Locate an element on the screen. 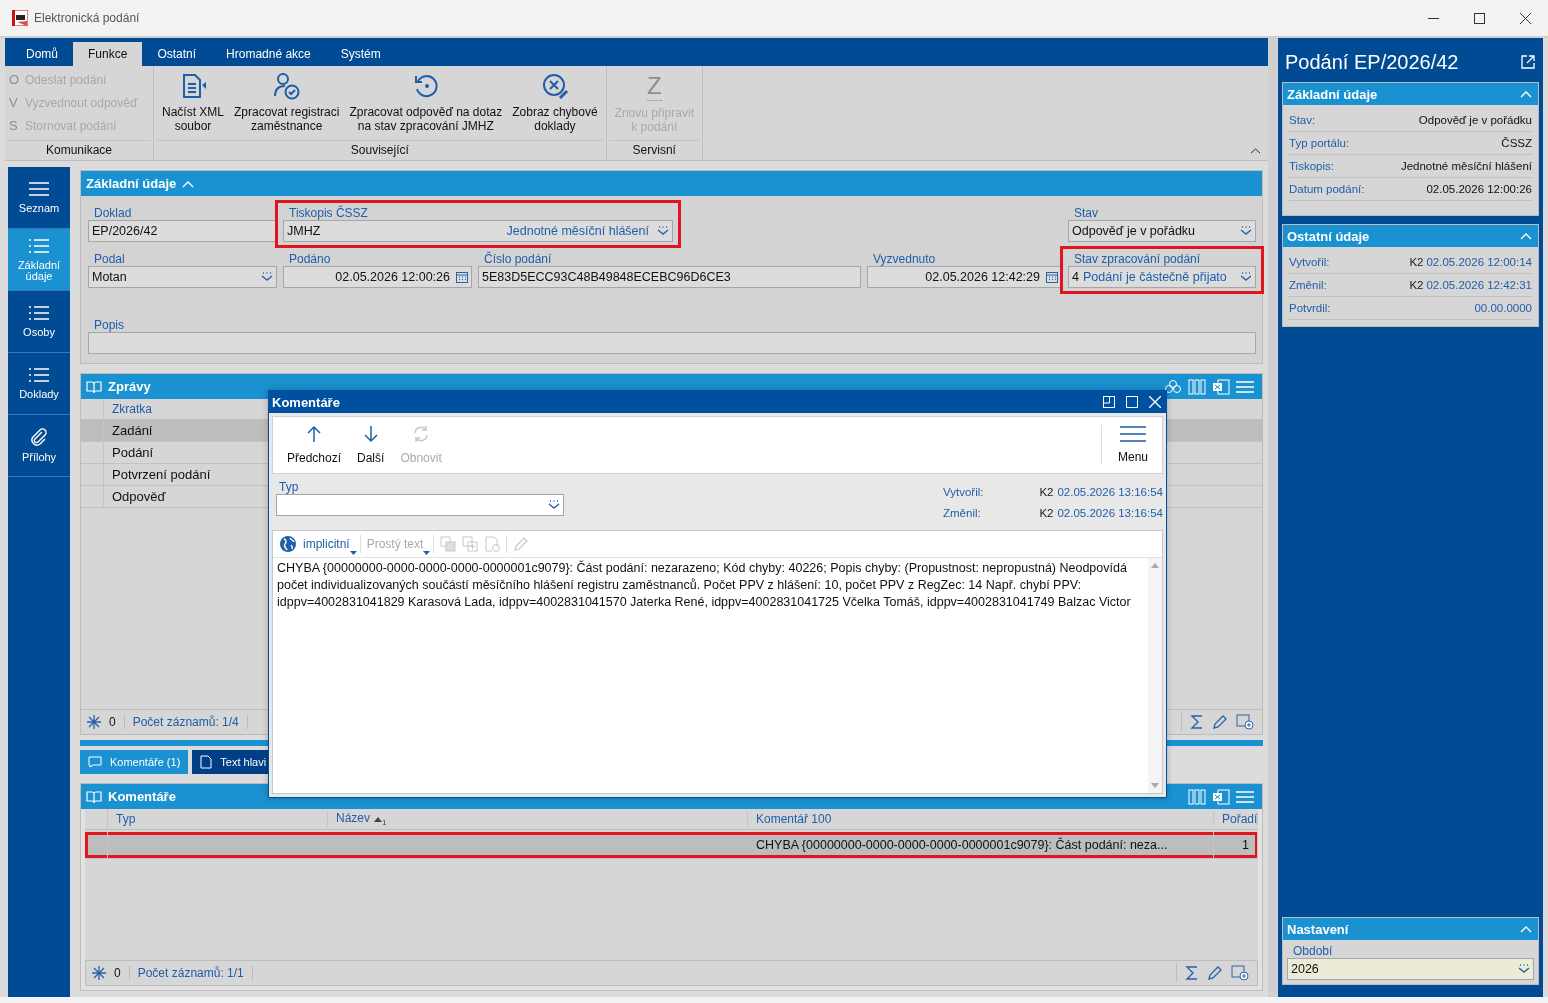 The image size is (1548, 1003). nav-item: Osoby is located at coordinates (39, 322).